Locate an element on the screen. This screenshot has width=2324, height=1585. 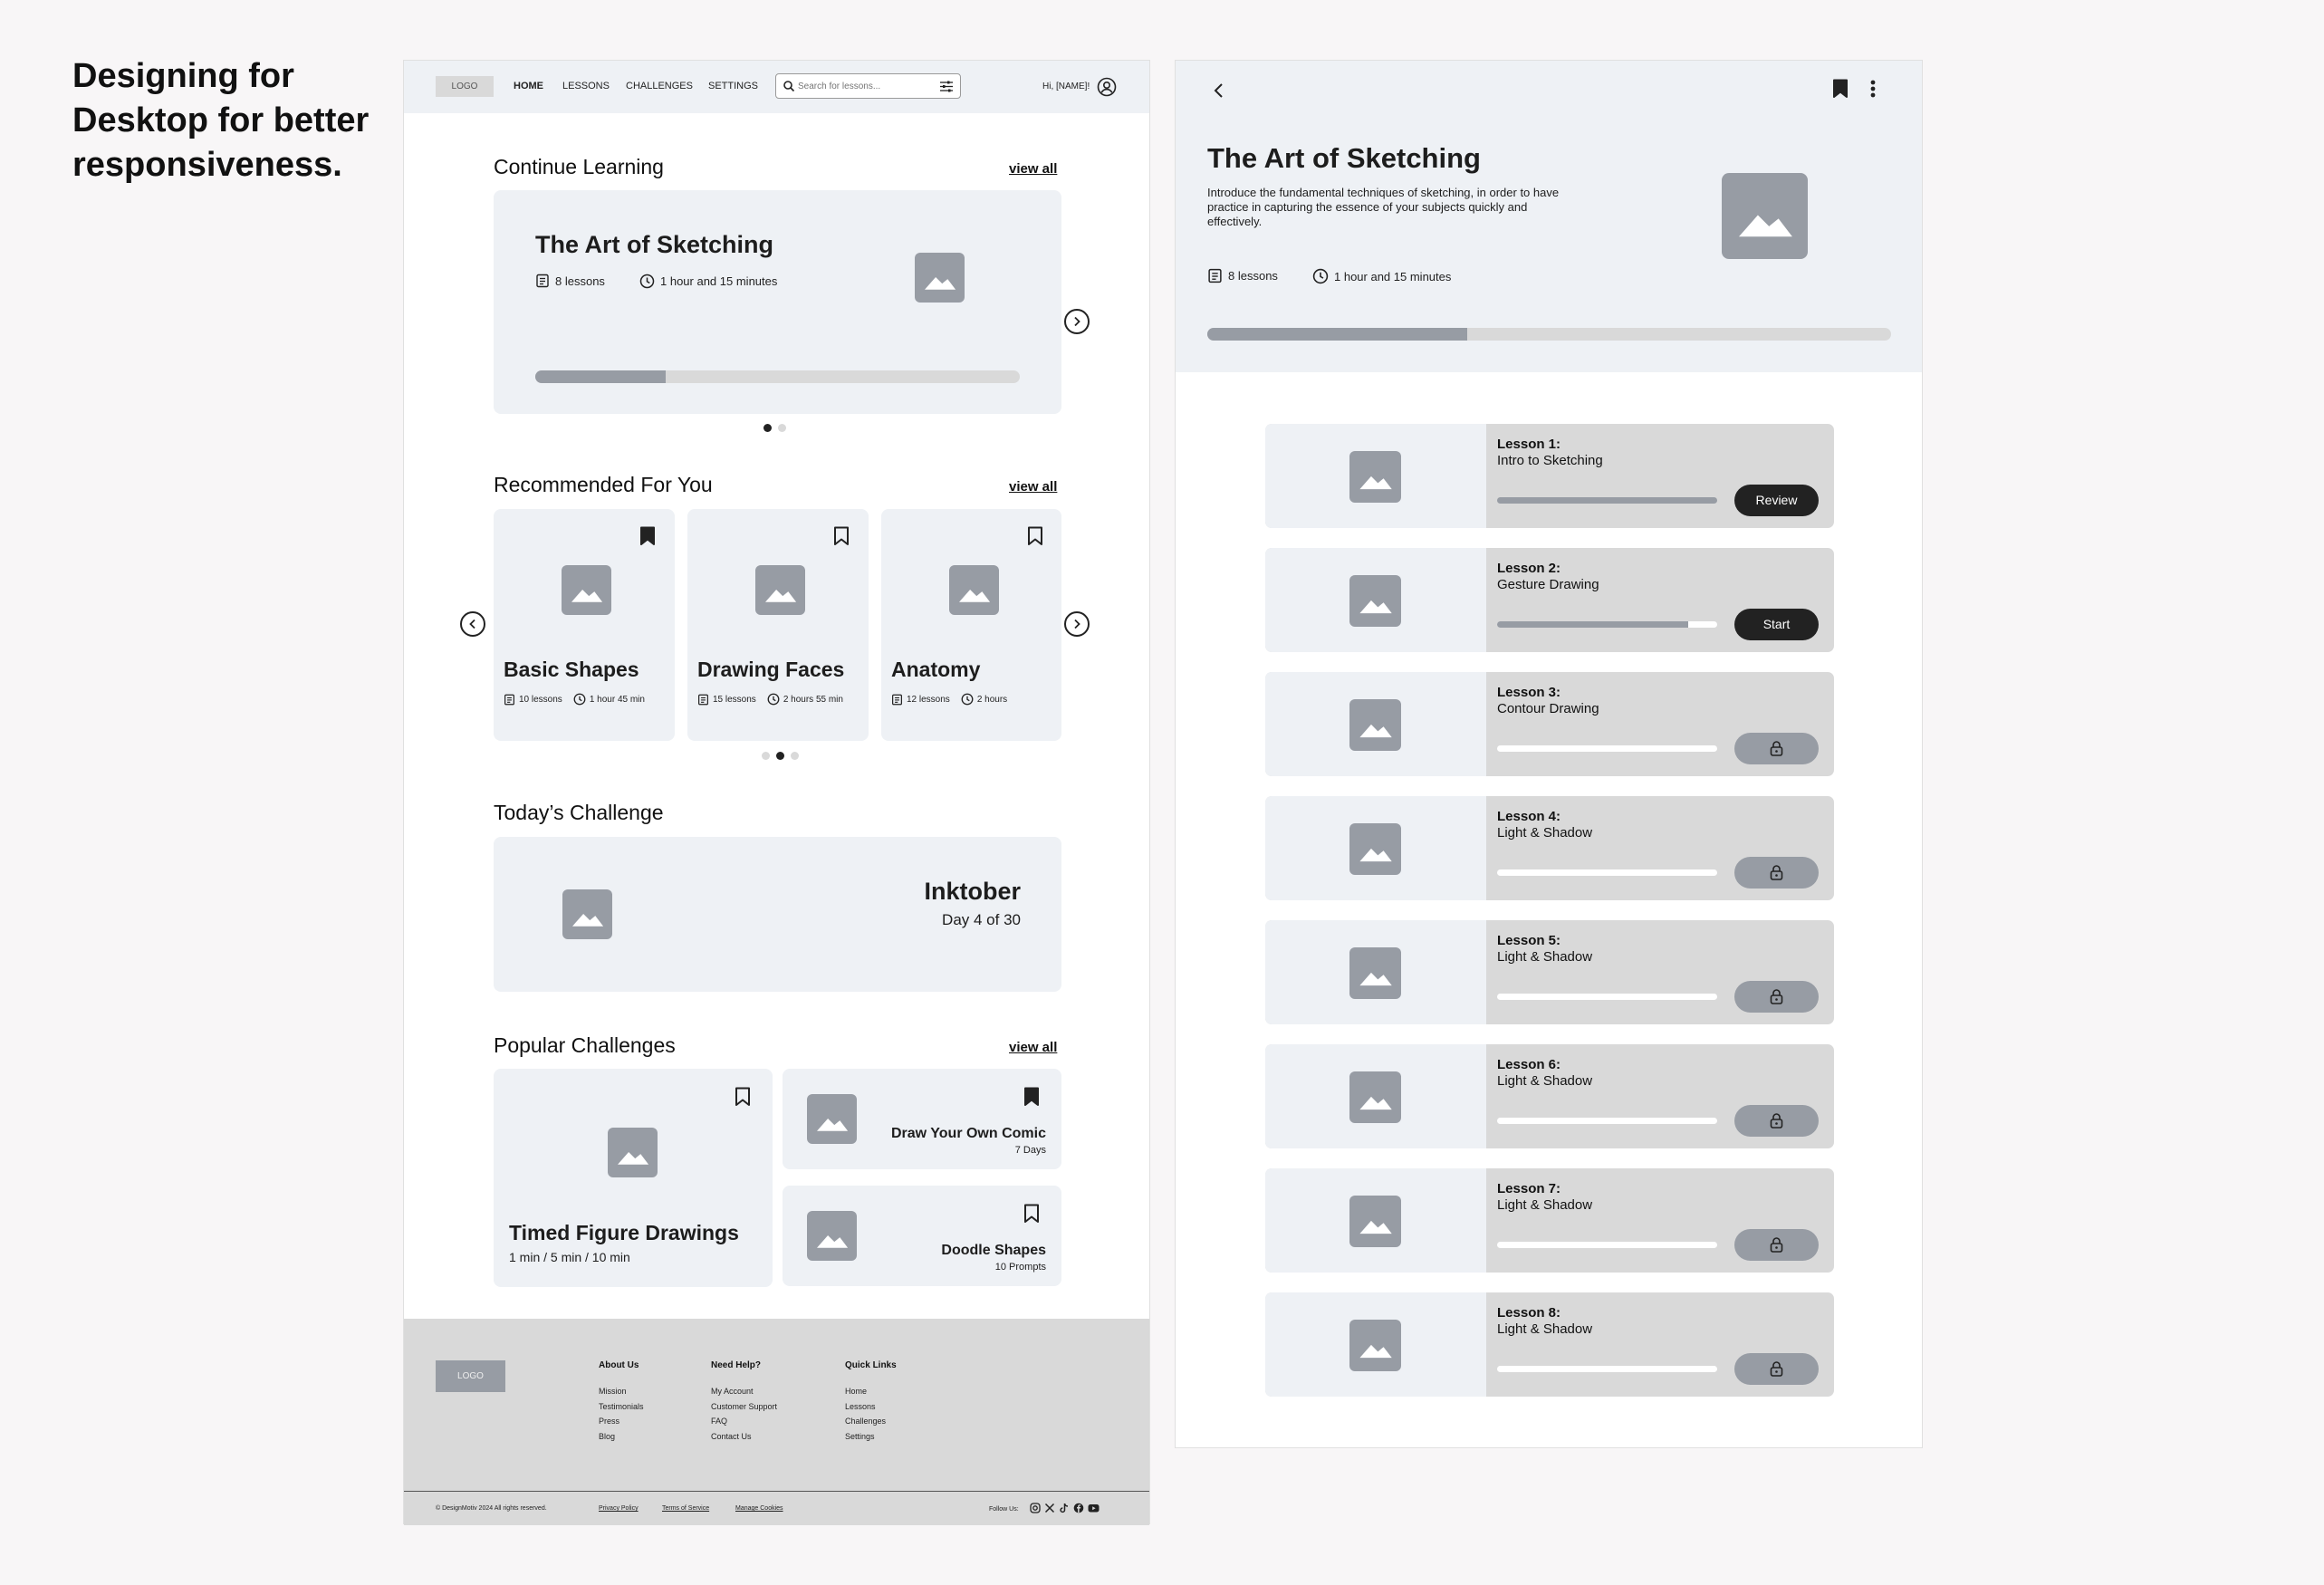
recommended-card-meta: 12 lessons 2 hours is located at coordinates (949, 699).